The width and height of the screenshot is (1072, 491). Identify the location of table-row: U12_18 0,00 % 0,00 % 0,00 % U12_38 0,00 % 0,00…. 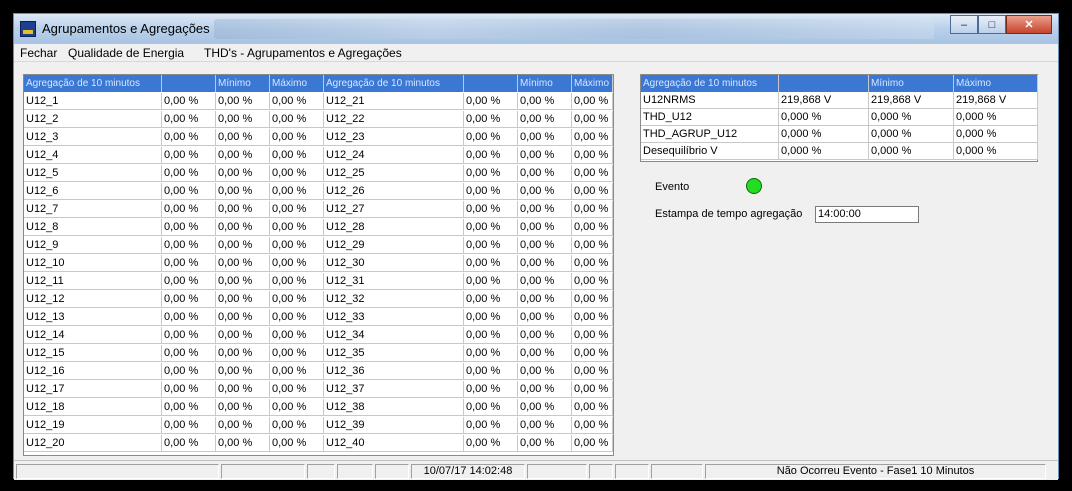
(318, 407).